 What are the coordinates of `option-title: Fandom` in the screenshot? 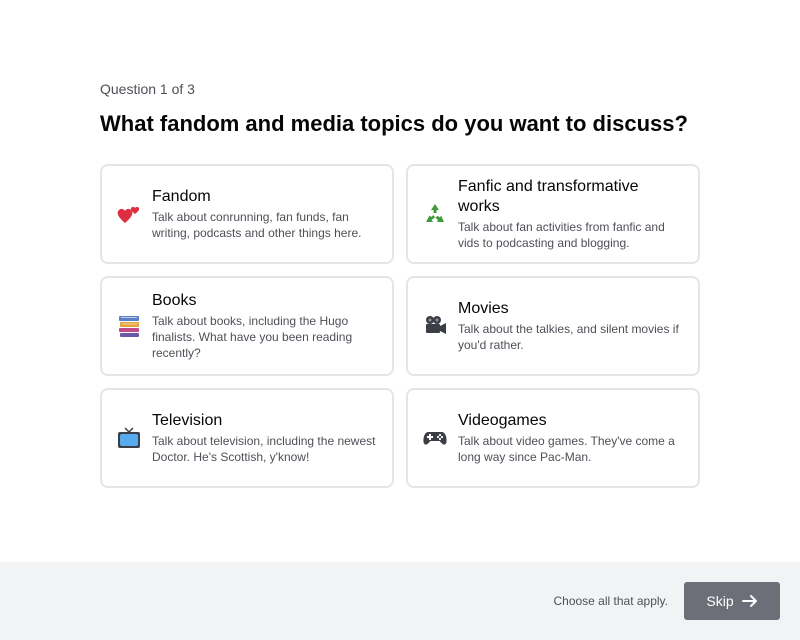 It's located at (181, 196).